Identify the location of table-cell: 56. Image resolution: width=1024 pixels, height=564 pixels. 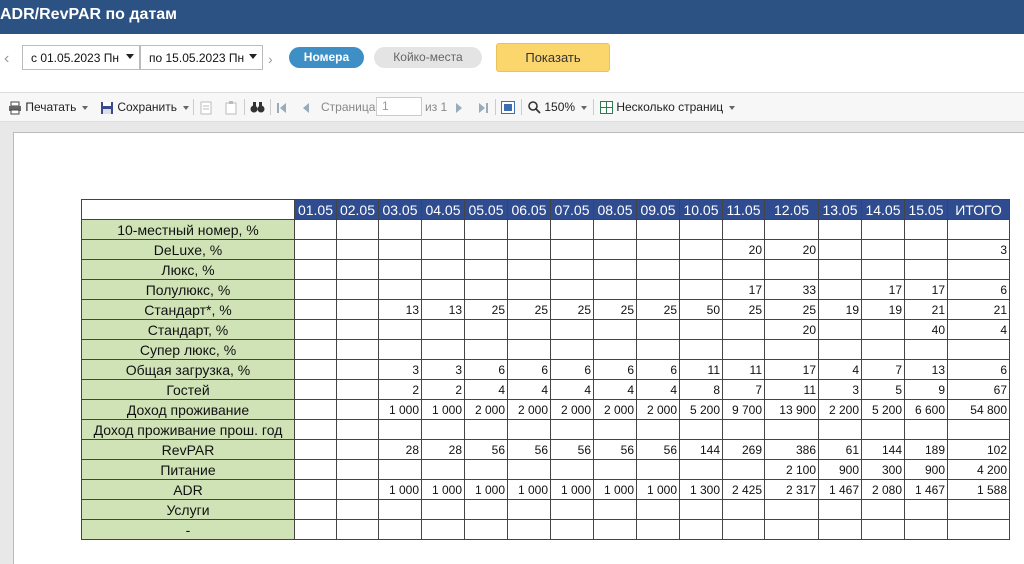
(486, 449).